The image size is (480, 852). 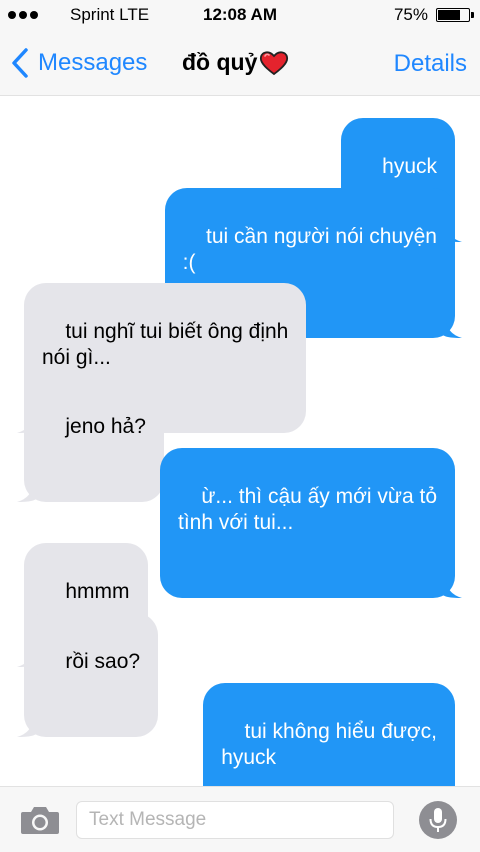 What do you see at coordinates (93, 62) in the screenshot?
I see `back-button-label: Messages` at bounding box center [93, 62].